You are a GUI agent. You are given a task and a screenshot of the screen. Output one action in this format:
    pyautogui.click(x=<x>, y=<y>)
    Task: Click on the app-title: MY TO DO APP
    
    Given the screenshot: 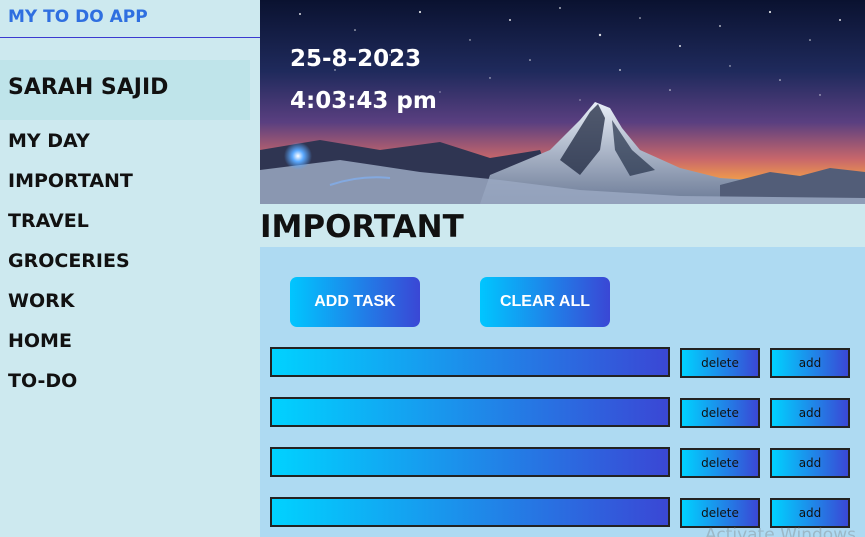 What is the action you would take?
    pyautogui.click(x=130, y=19)
    